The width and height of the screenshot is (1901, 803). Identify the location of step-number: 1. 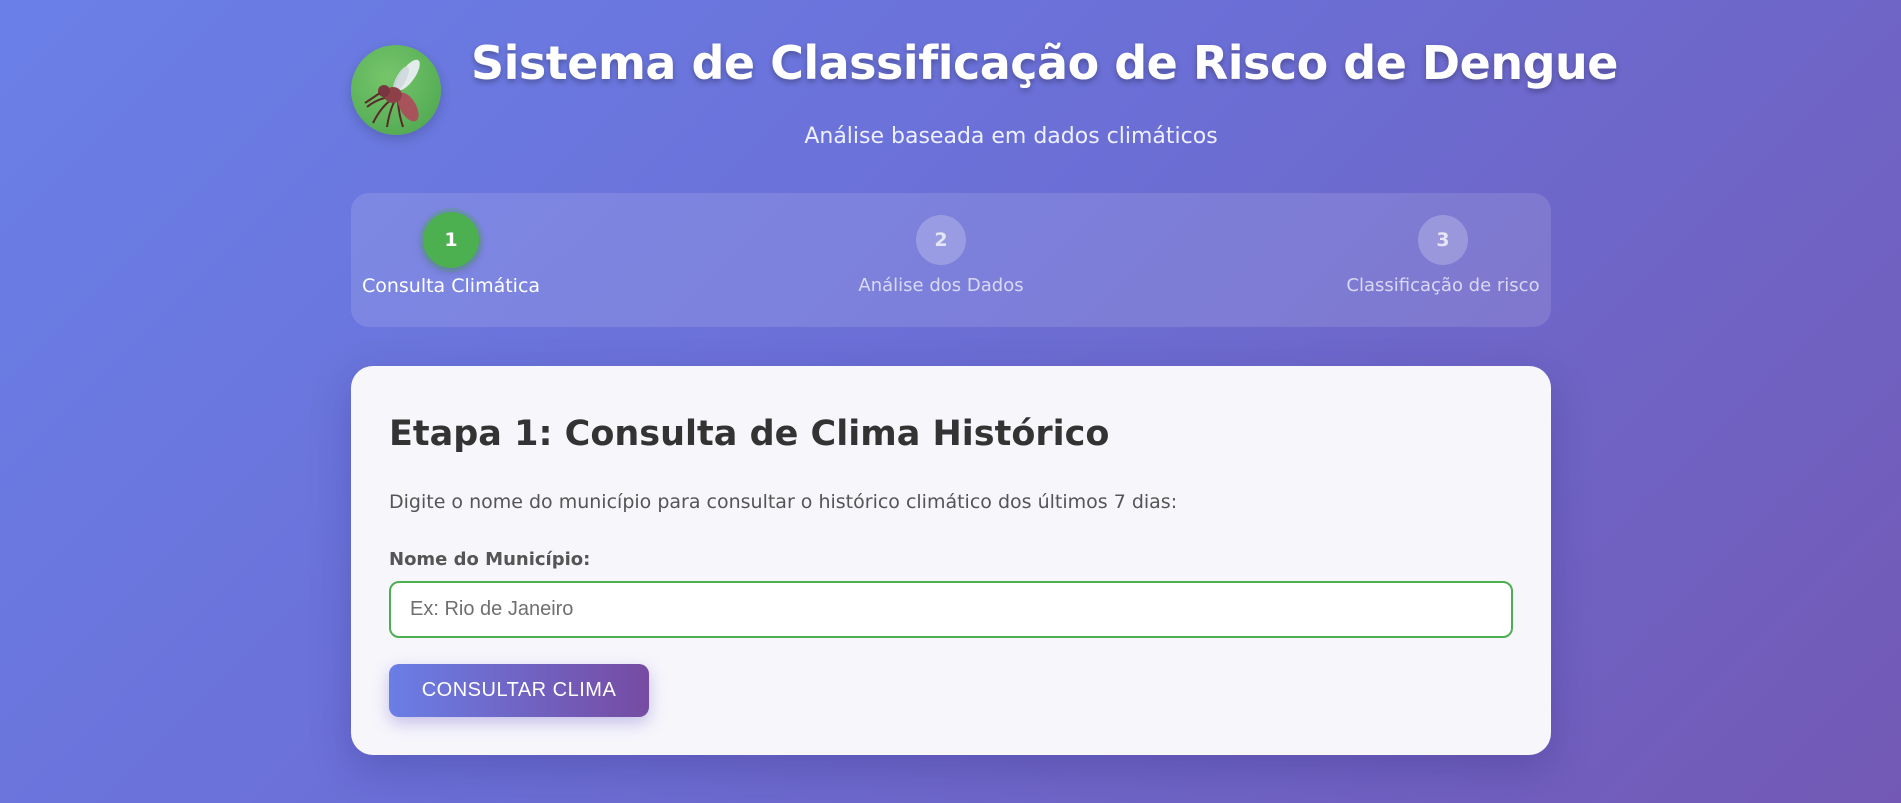
(451, 240).